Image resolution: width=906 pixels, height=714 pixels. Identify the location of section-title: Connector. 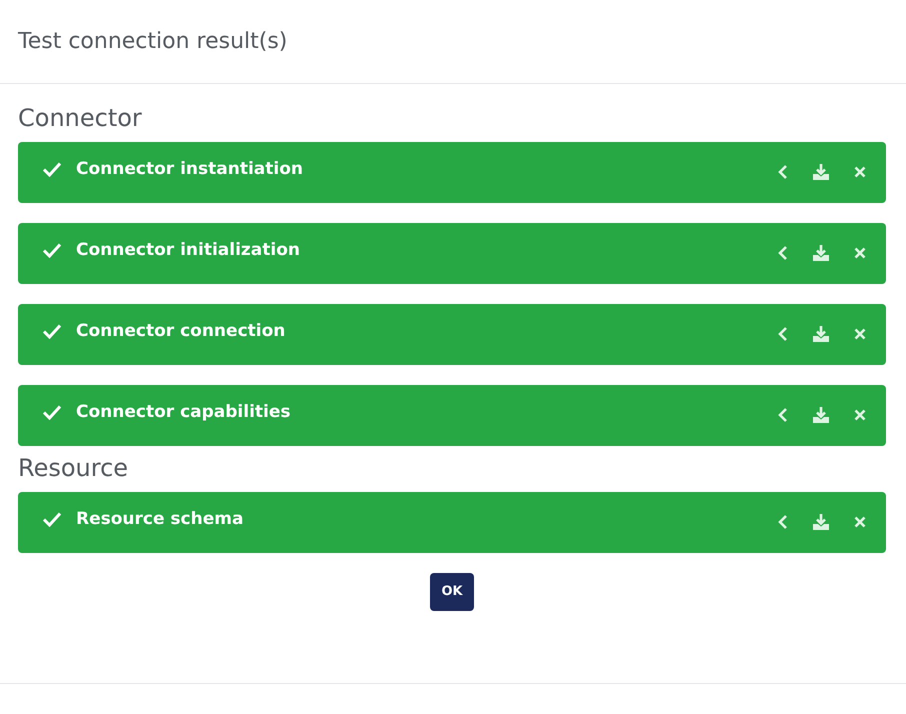
(80, 118).